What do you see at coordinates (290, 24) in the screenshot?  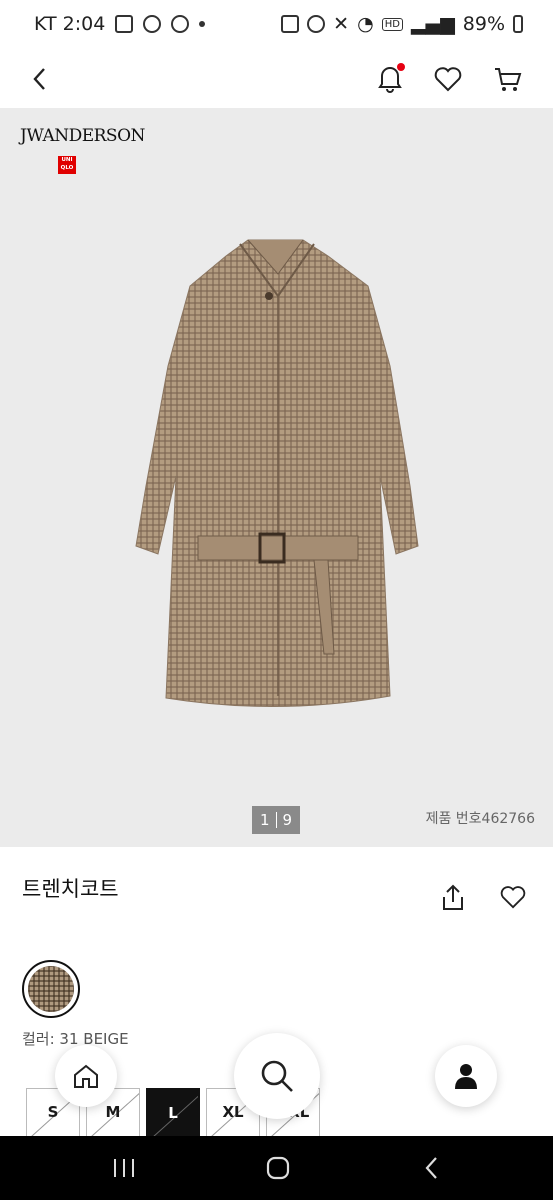 I see `battery-saver-icon` at bounding box center [290, 24].